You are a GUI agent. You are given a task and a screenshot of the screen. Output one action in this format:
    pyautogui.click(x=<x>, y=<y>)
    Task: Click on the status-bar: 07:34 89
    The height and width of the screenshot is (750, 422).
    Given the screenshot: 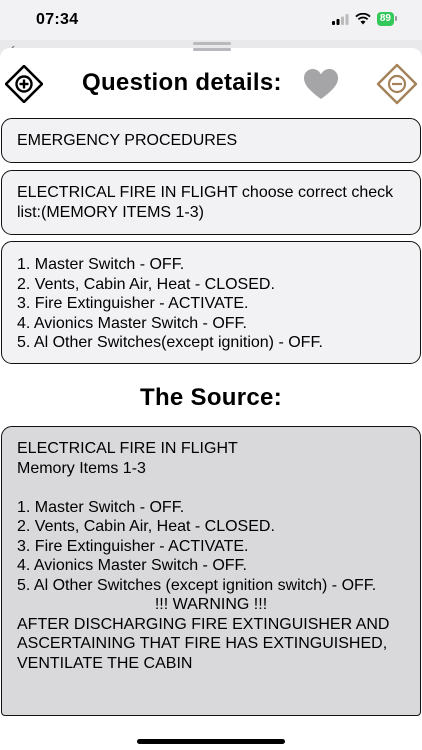 What is the action you would take?
    pyautogui.click(x=211, y=20)
    